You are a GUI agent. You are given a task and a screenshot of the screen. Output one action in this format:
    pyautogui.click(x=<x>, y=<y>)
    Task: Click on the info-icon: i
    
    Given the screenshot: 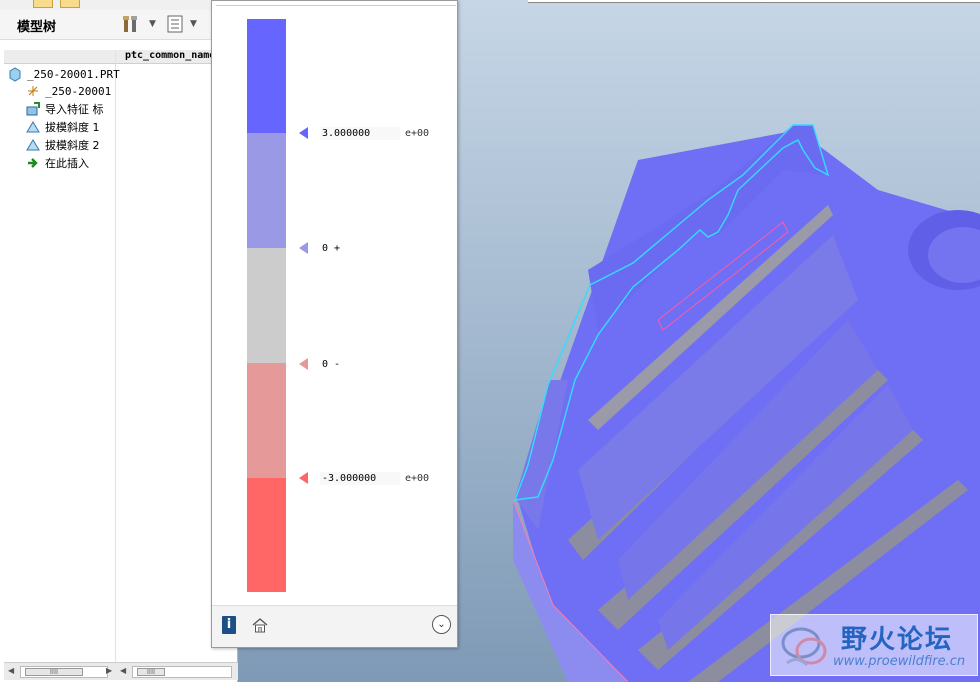 What is the action you would take?
    pyautogui.click(x=229, y=625)
    